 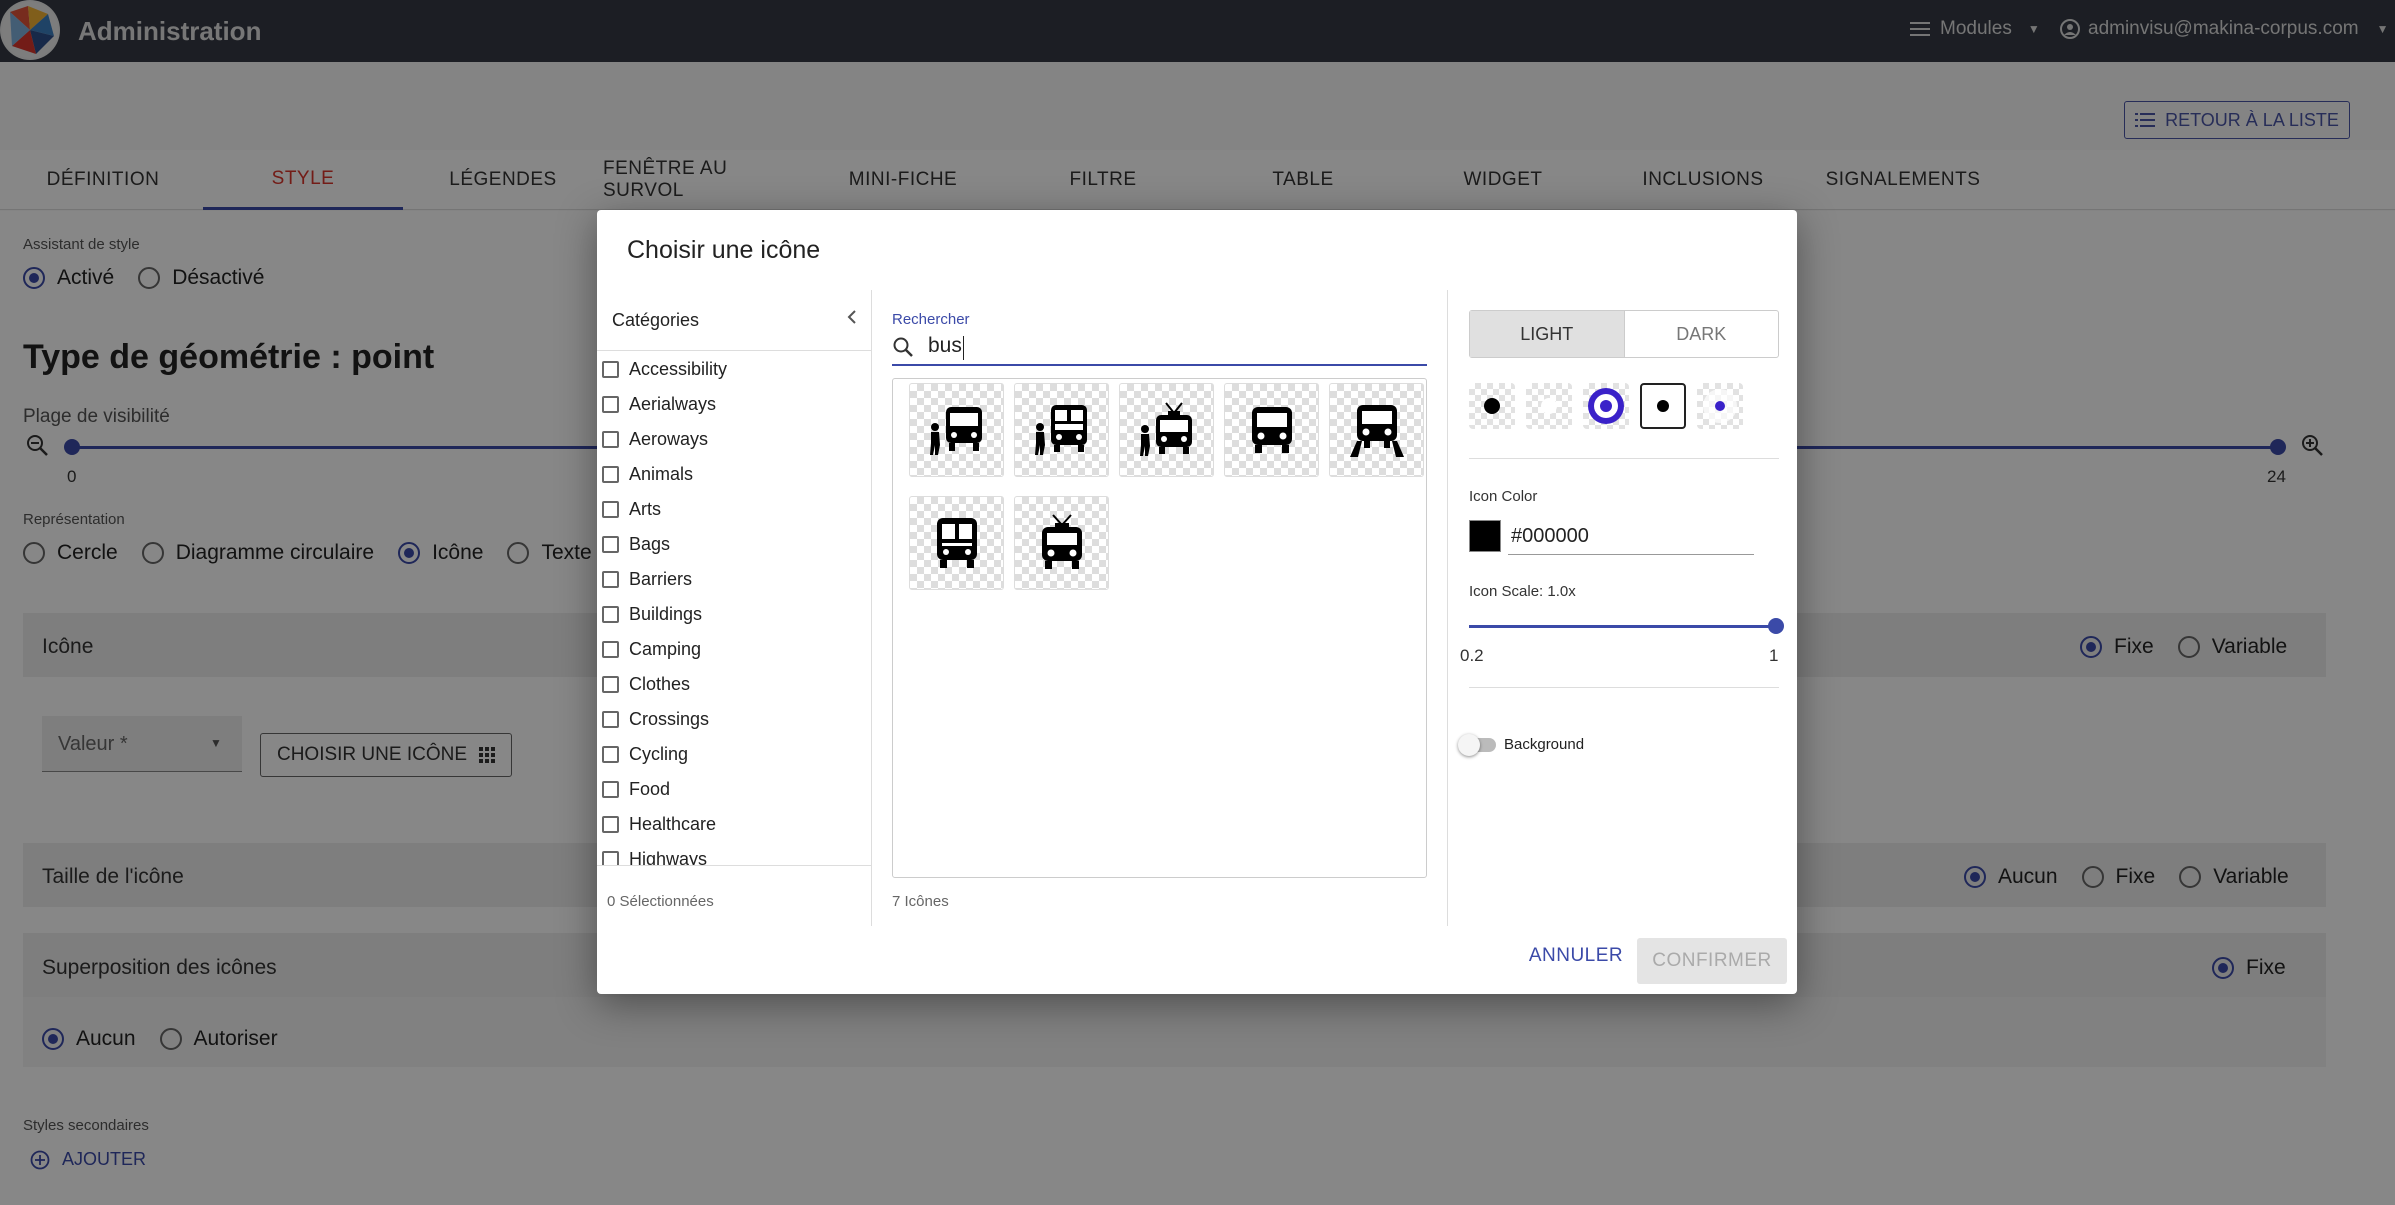 What do you see at coordinates (659, 753) in the screenshot?
I see `category-label: Cycling` at bounding box center [659, 753].